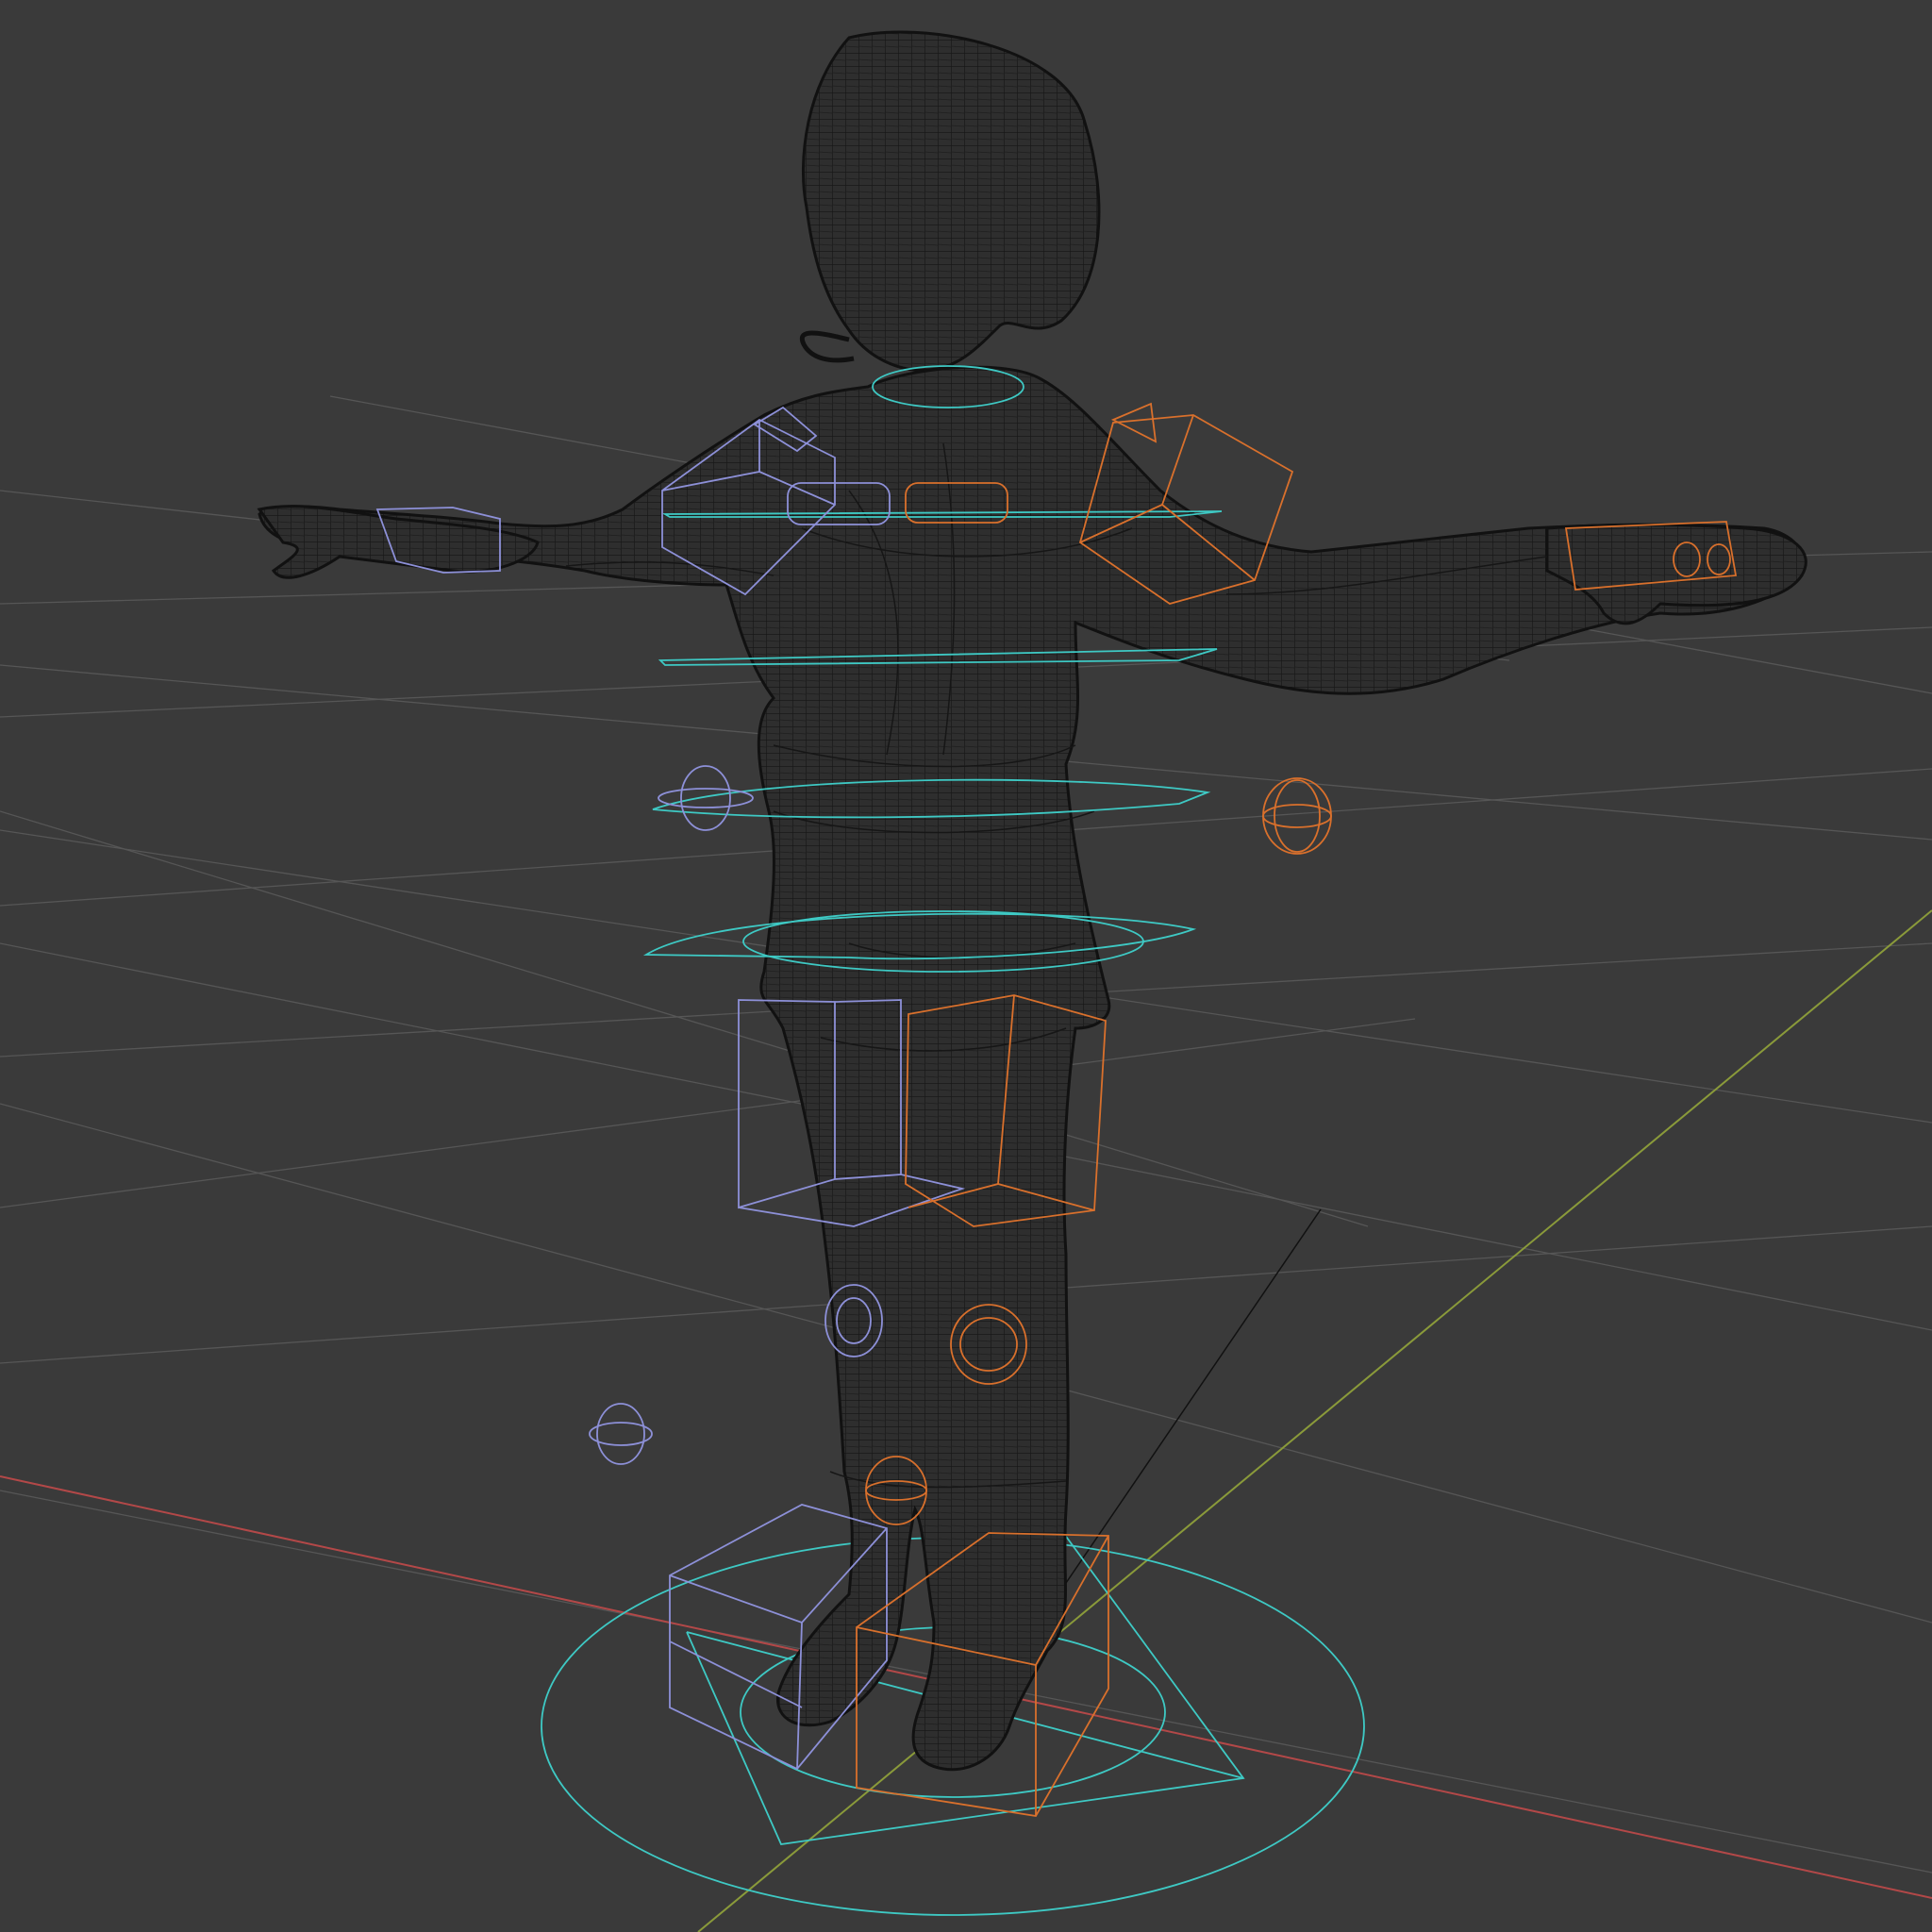 Image resolution: width=1932 pixels, height=1932 pixels. I want to click on headset-mic, so click(827, 347).